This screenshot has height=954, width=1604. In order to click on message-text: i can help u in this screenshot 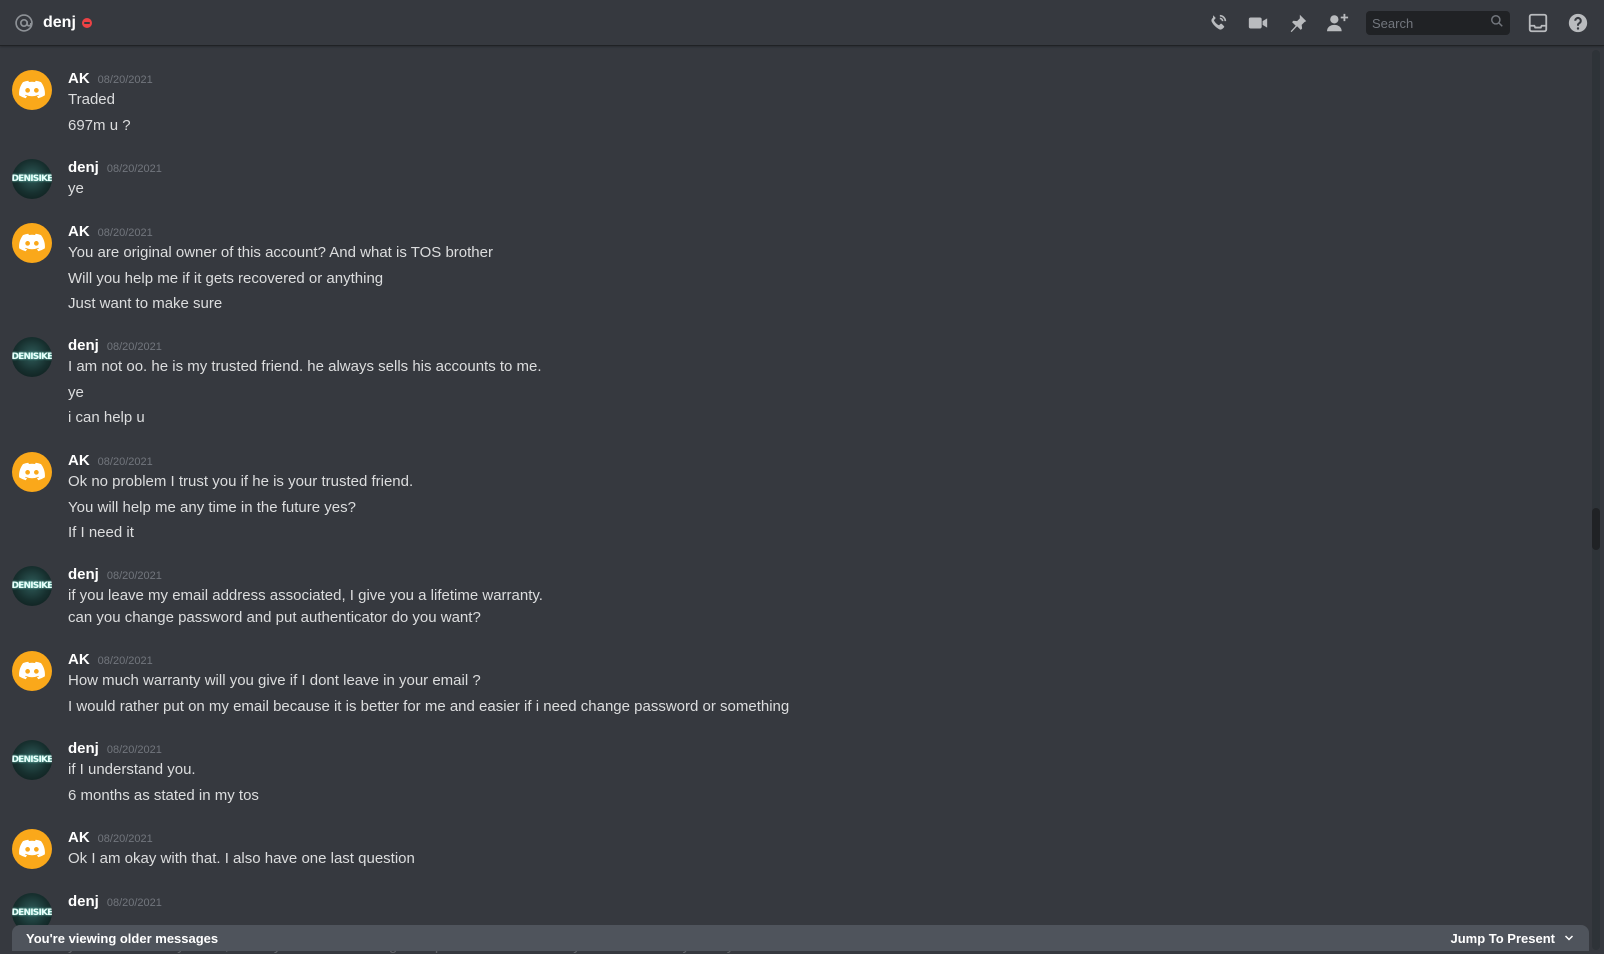, I will do `click(106, 417)`.